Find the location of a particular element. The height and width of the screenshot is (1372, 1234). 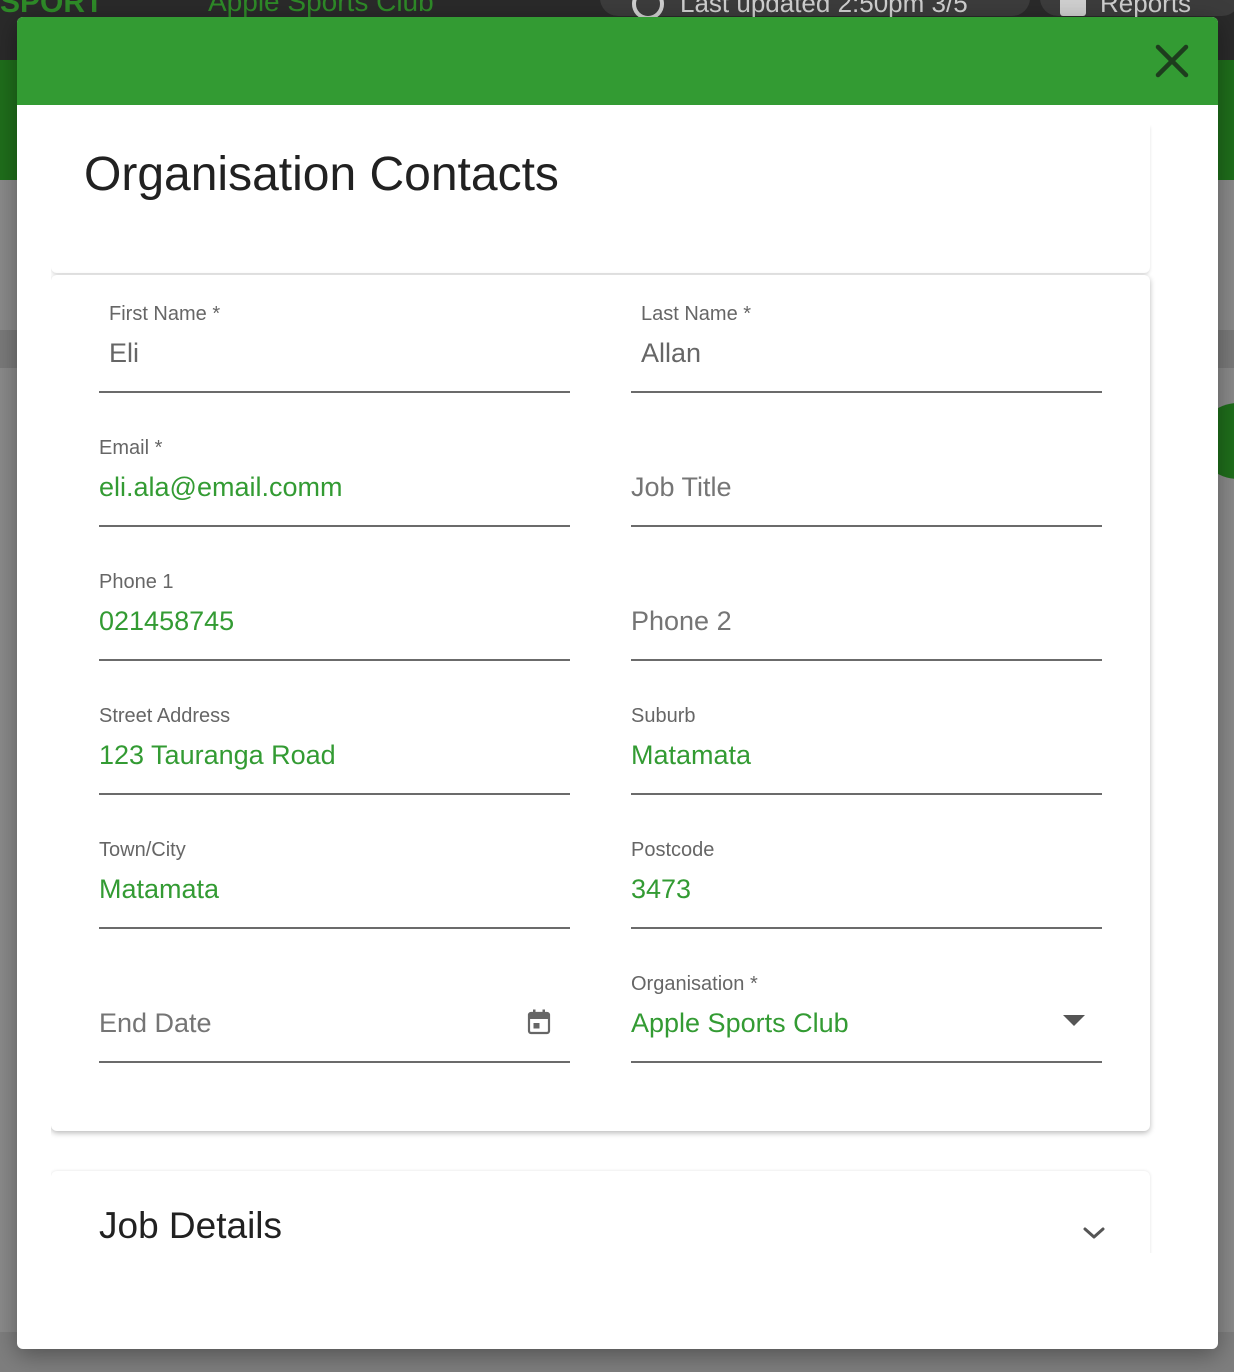

job-details-panel: Job Details is located at coordinates (600, 1212).